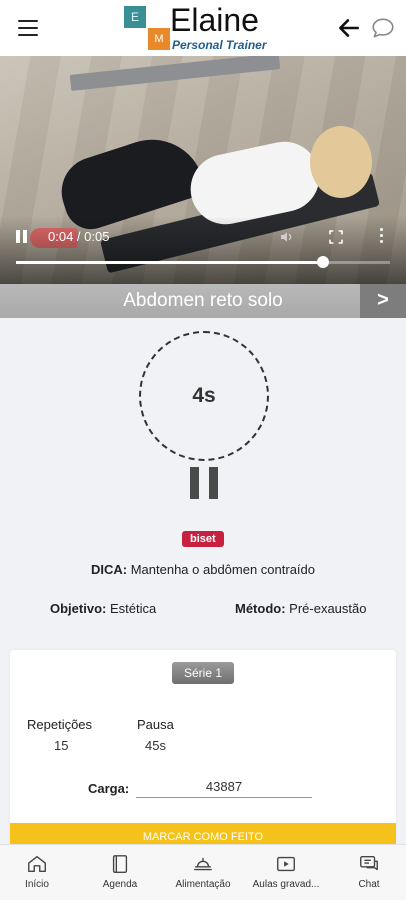  Describe the element at coordinates (169, 262) in the screenshot. I see `video-progress-fill` at that location.